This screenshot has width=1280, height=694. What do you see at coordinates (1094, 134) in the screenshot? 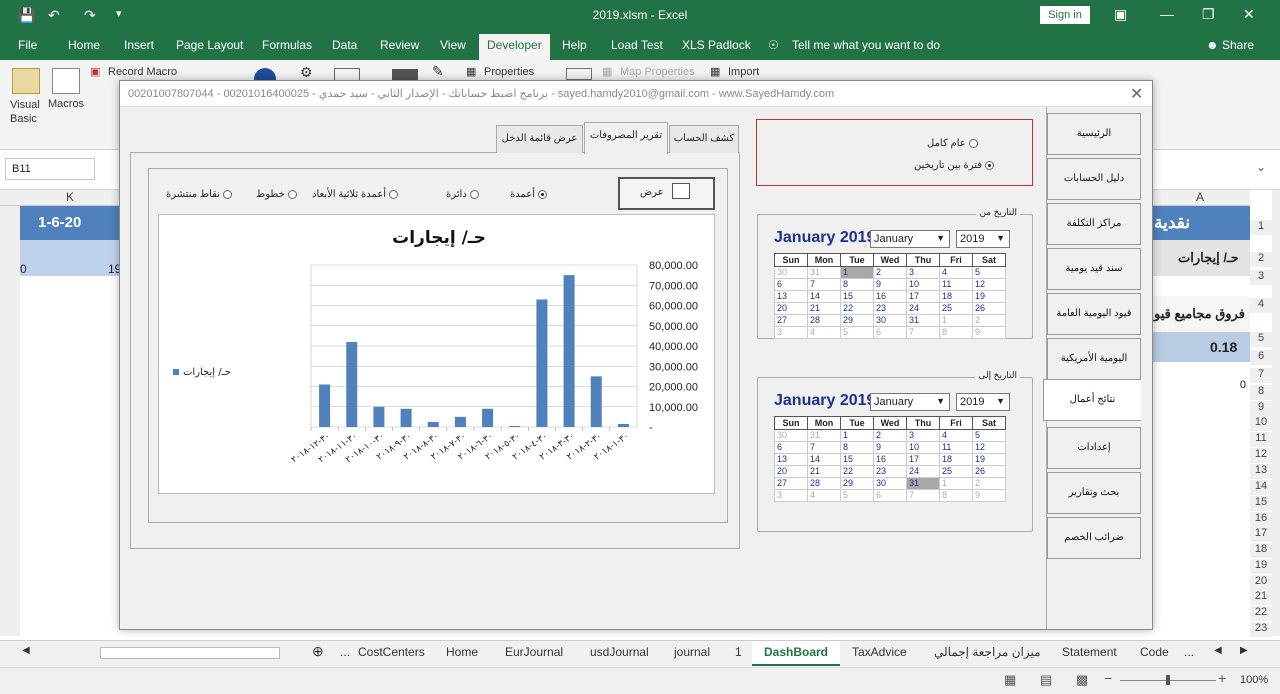
I see `nav-button: الرئيسية` at bounding box center [1094, 134].